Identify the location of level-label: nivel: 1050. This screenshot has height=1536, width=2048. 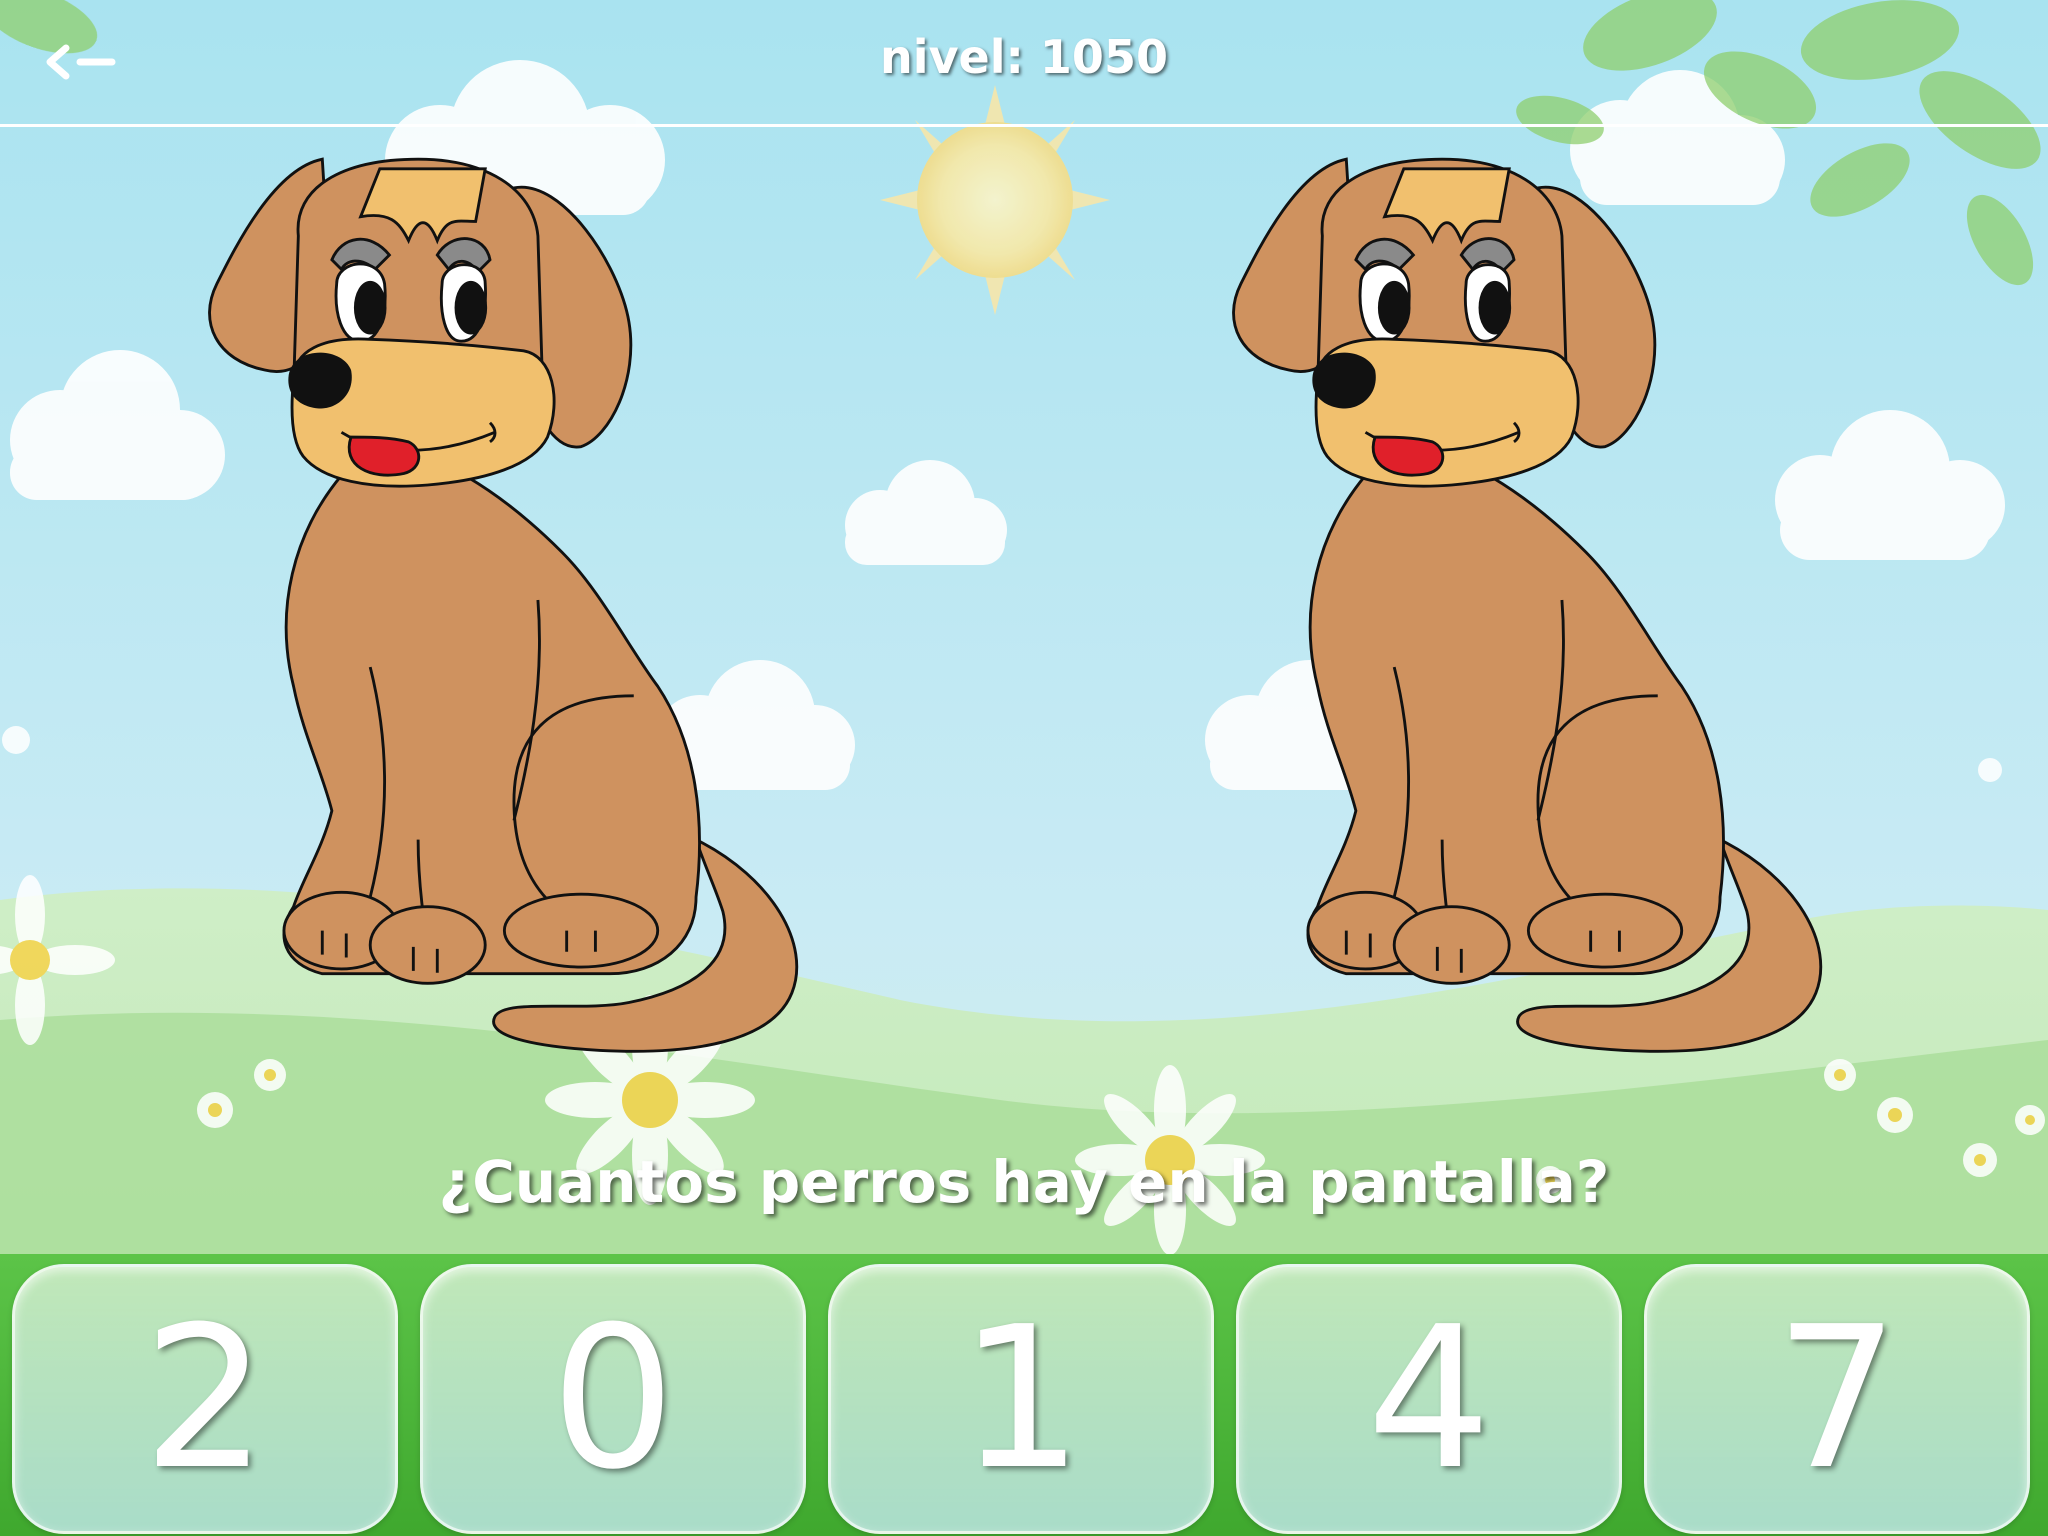
(1024, 57).